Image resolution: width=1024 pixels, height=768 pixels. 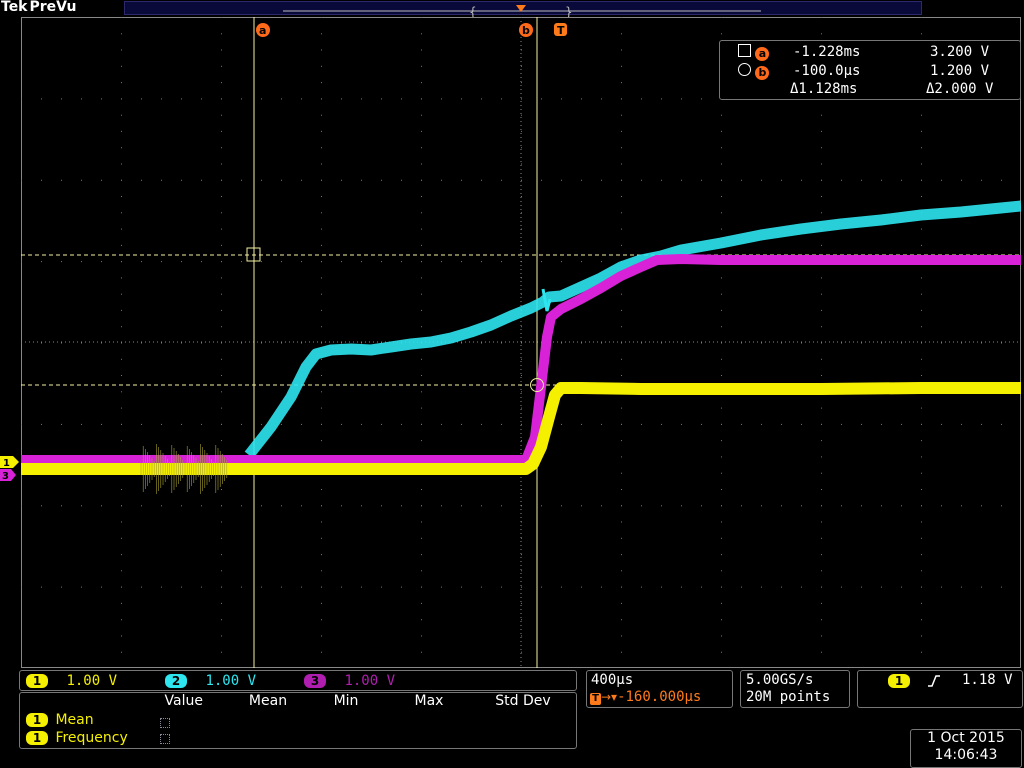 I want to click on view-bracket-left: {, so click(x=473, y=11).